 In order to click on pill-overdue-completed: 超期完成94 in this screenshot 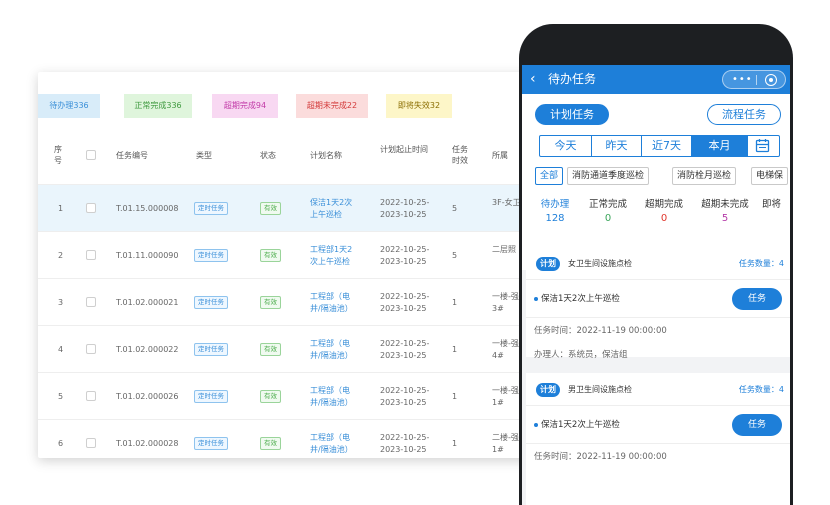, I will do `click(245, 106)`.